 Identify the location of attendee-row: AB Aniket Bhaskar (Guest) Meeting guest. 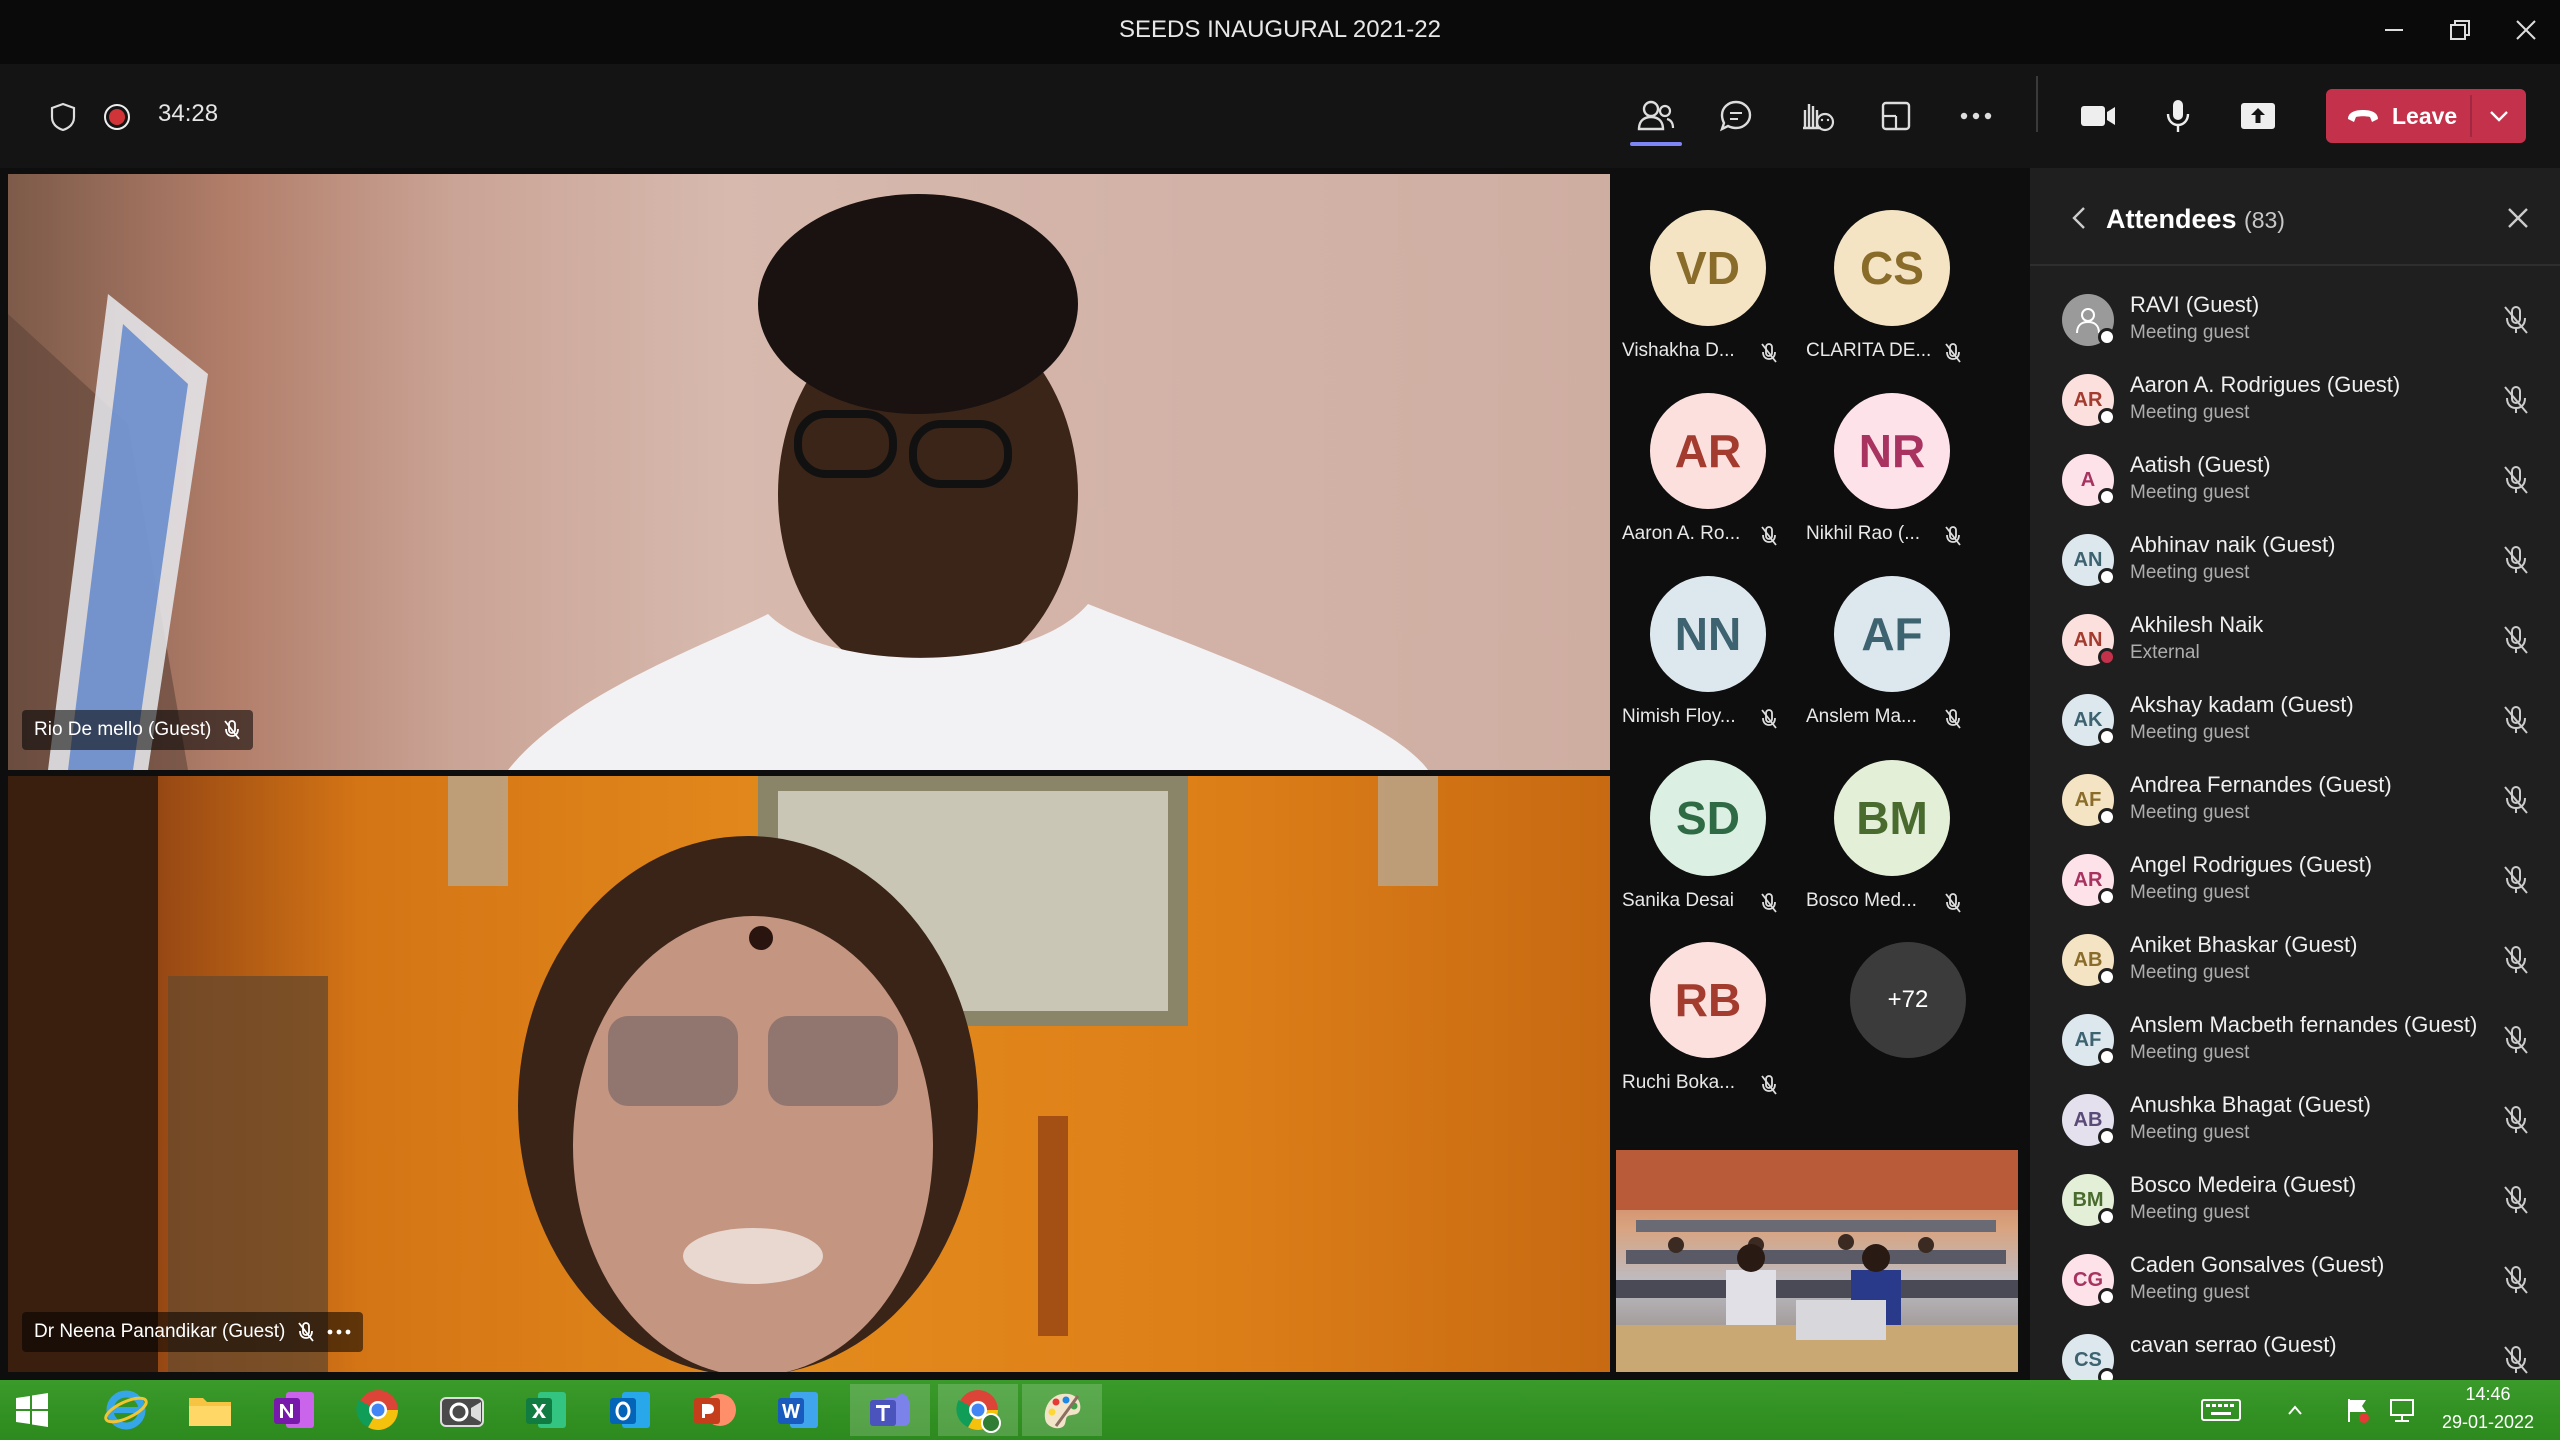
(2295, 960).